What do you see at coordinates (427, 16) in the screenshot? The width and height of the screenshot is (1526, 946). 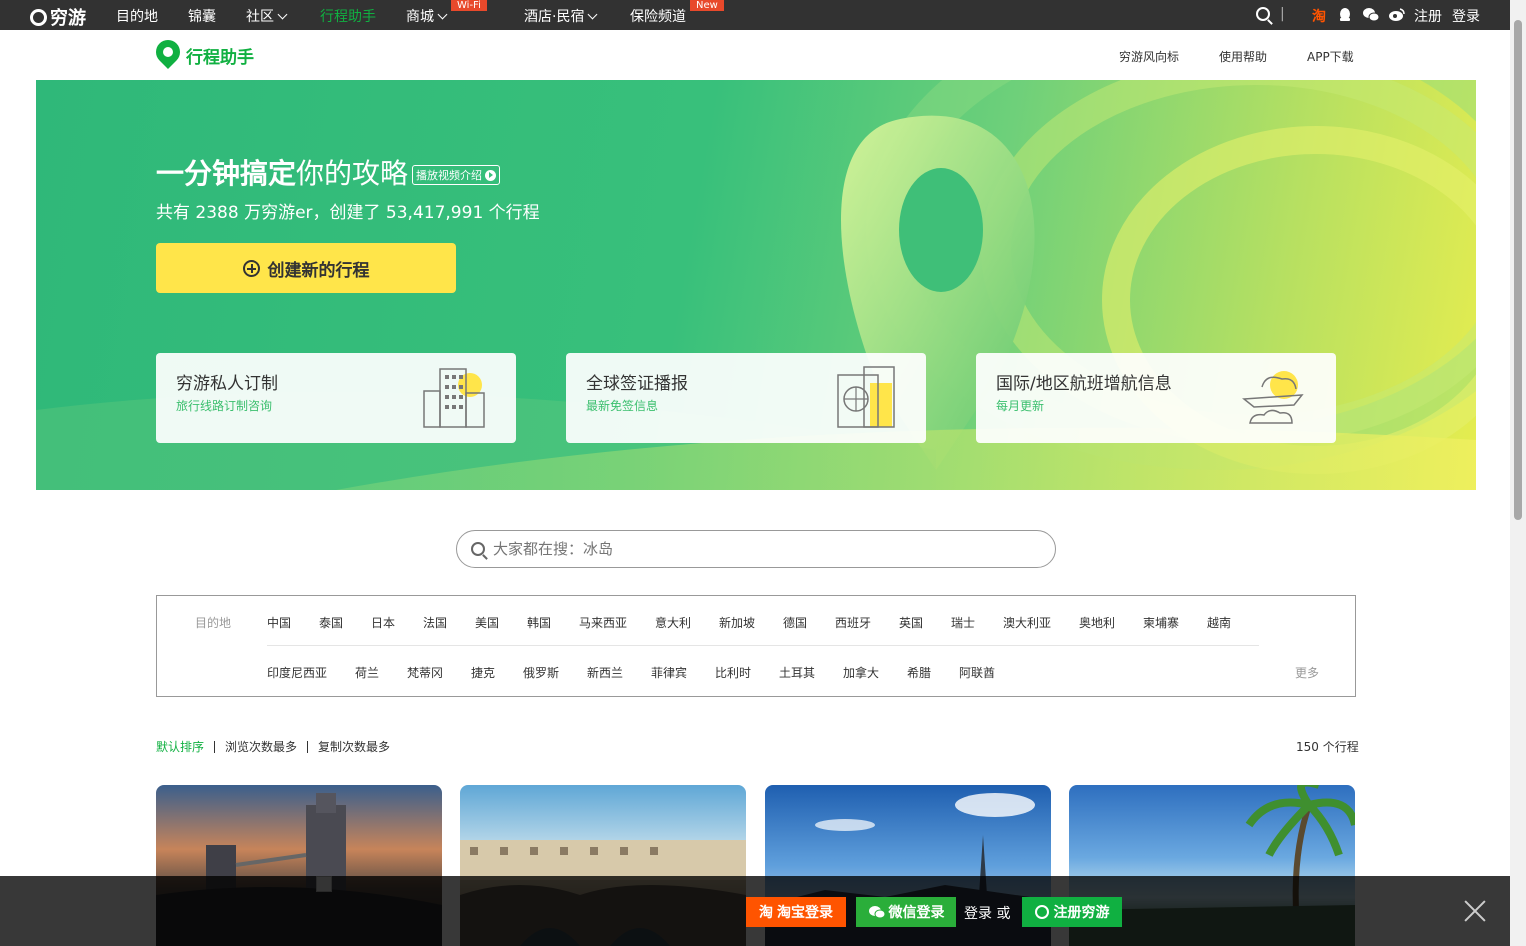 I see `nav-mall: 商城` at bounding box center [427, 16].